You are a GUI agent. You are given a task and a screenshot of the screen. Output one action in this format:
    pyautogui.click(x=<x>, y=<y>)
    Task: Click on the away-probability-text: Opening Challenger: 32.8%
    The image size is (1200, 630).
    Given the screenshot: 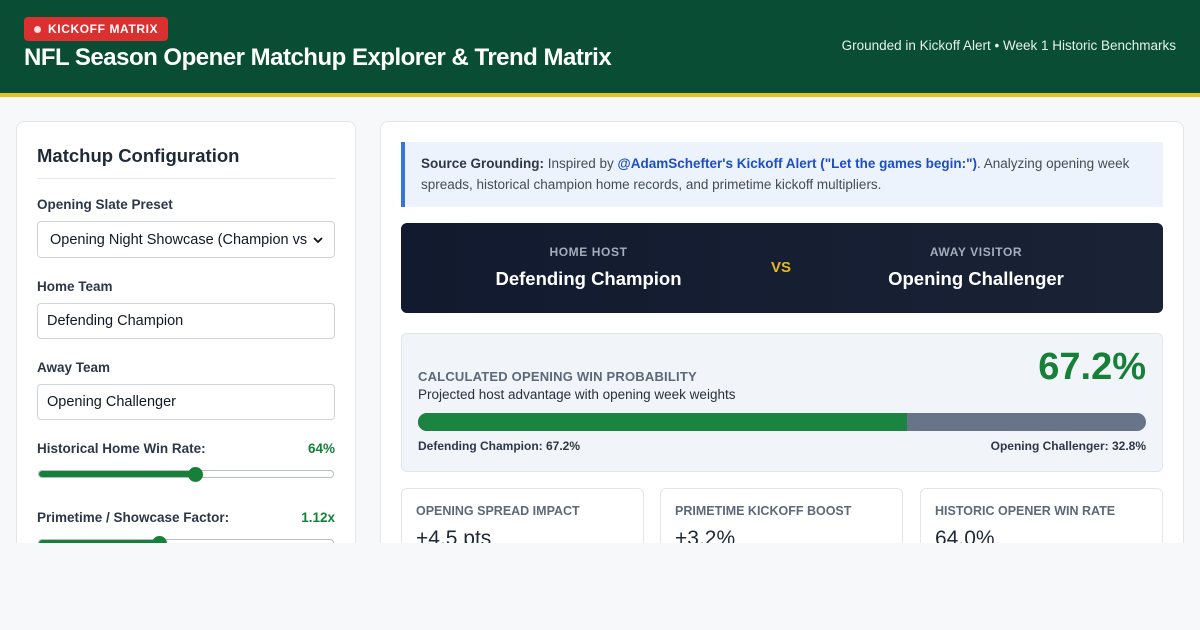 What is the action you would take?
    pyautogui.click(x=1068, y=446)
    